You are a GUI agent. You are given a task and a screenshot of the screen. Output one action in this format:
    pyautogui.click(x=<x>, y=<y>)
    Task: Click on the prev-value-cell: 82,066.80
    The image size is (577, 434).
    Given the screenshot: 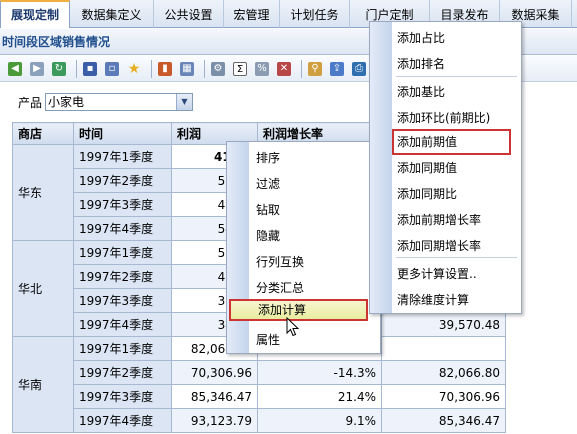 What is the action you would take?
    pyautogui.click(x=443, y=372)
    